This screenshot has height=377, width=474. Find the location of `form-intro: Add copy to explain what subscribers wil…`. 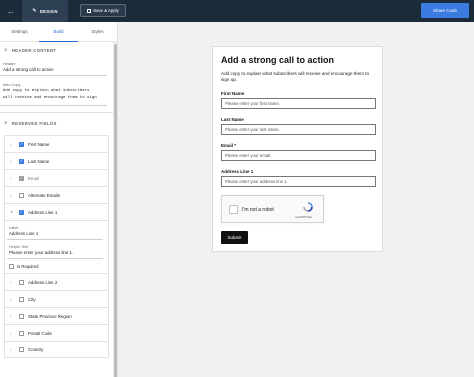

form-intro: Add copy to explain what subscribers wil… is located at coordinates (295, 76).